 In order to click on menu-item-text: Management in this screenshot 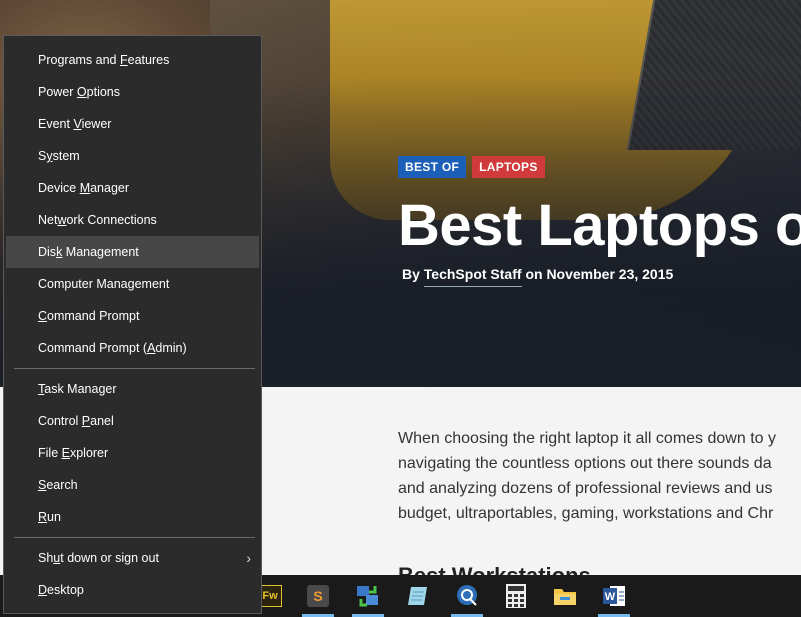, I will do `click(100, 252)`.